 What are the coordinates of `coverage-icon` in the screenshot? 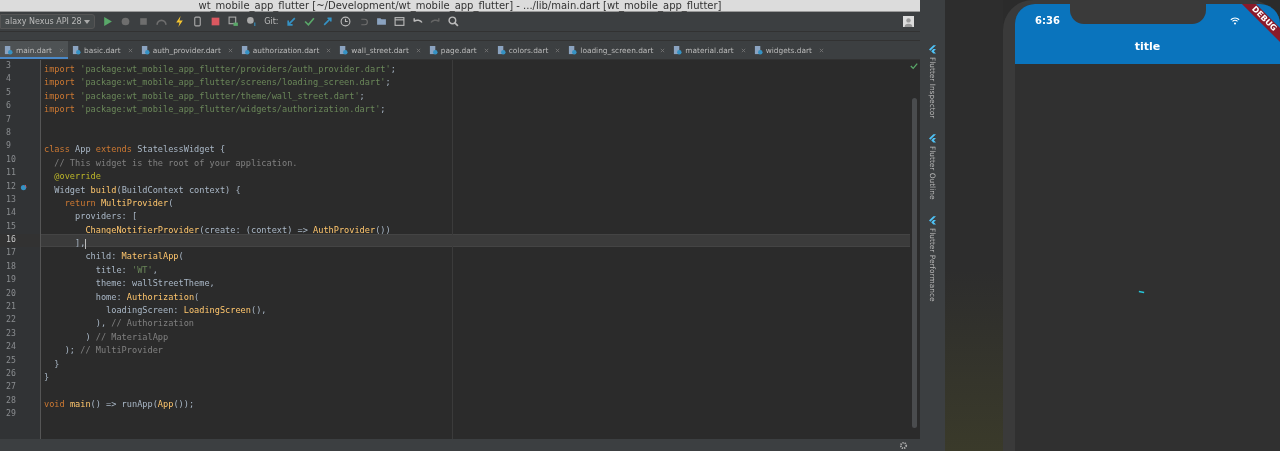 It's located at (144, 21).